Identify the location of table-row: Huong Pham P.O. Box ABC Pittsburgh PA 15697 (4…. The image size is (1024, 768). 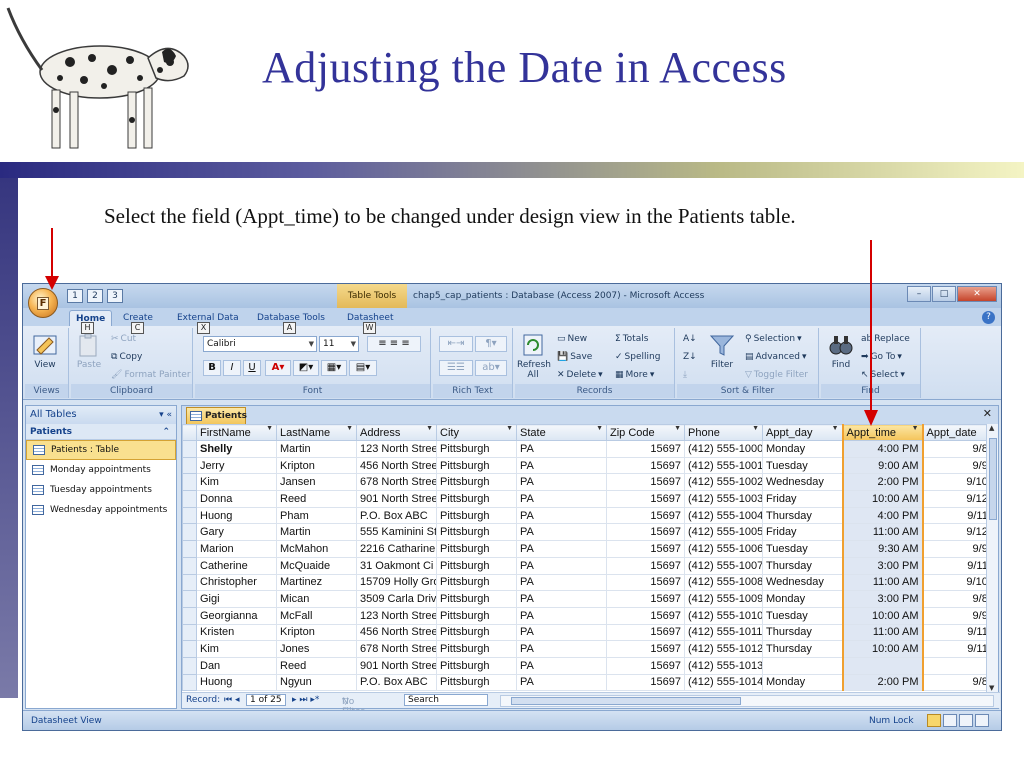
(585, 515).